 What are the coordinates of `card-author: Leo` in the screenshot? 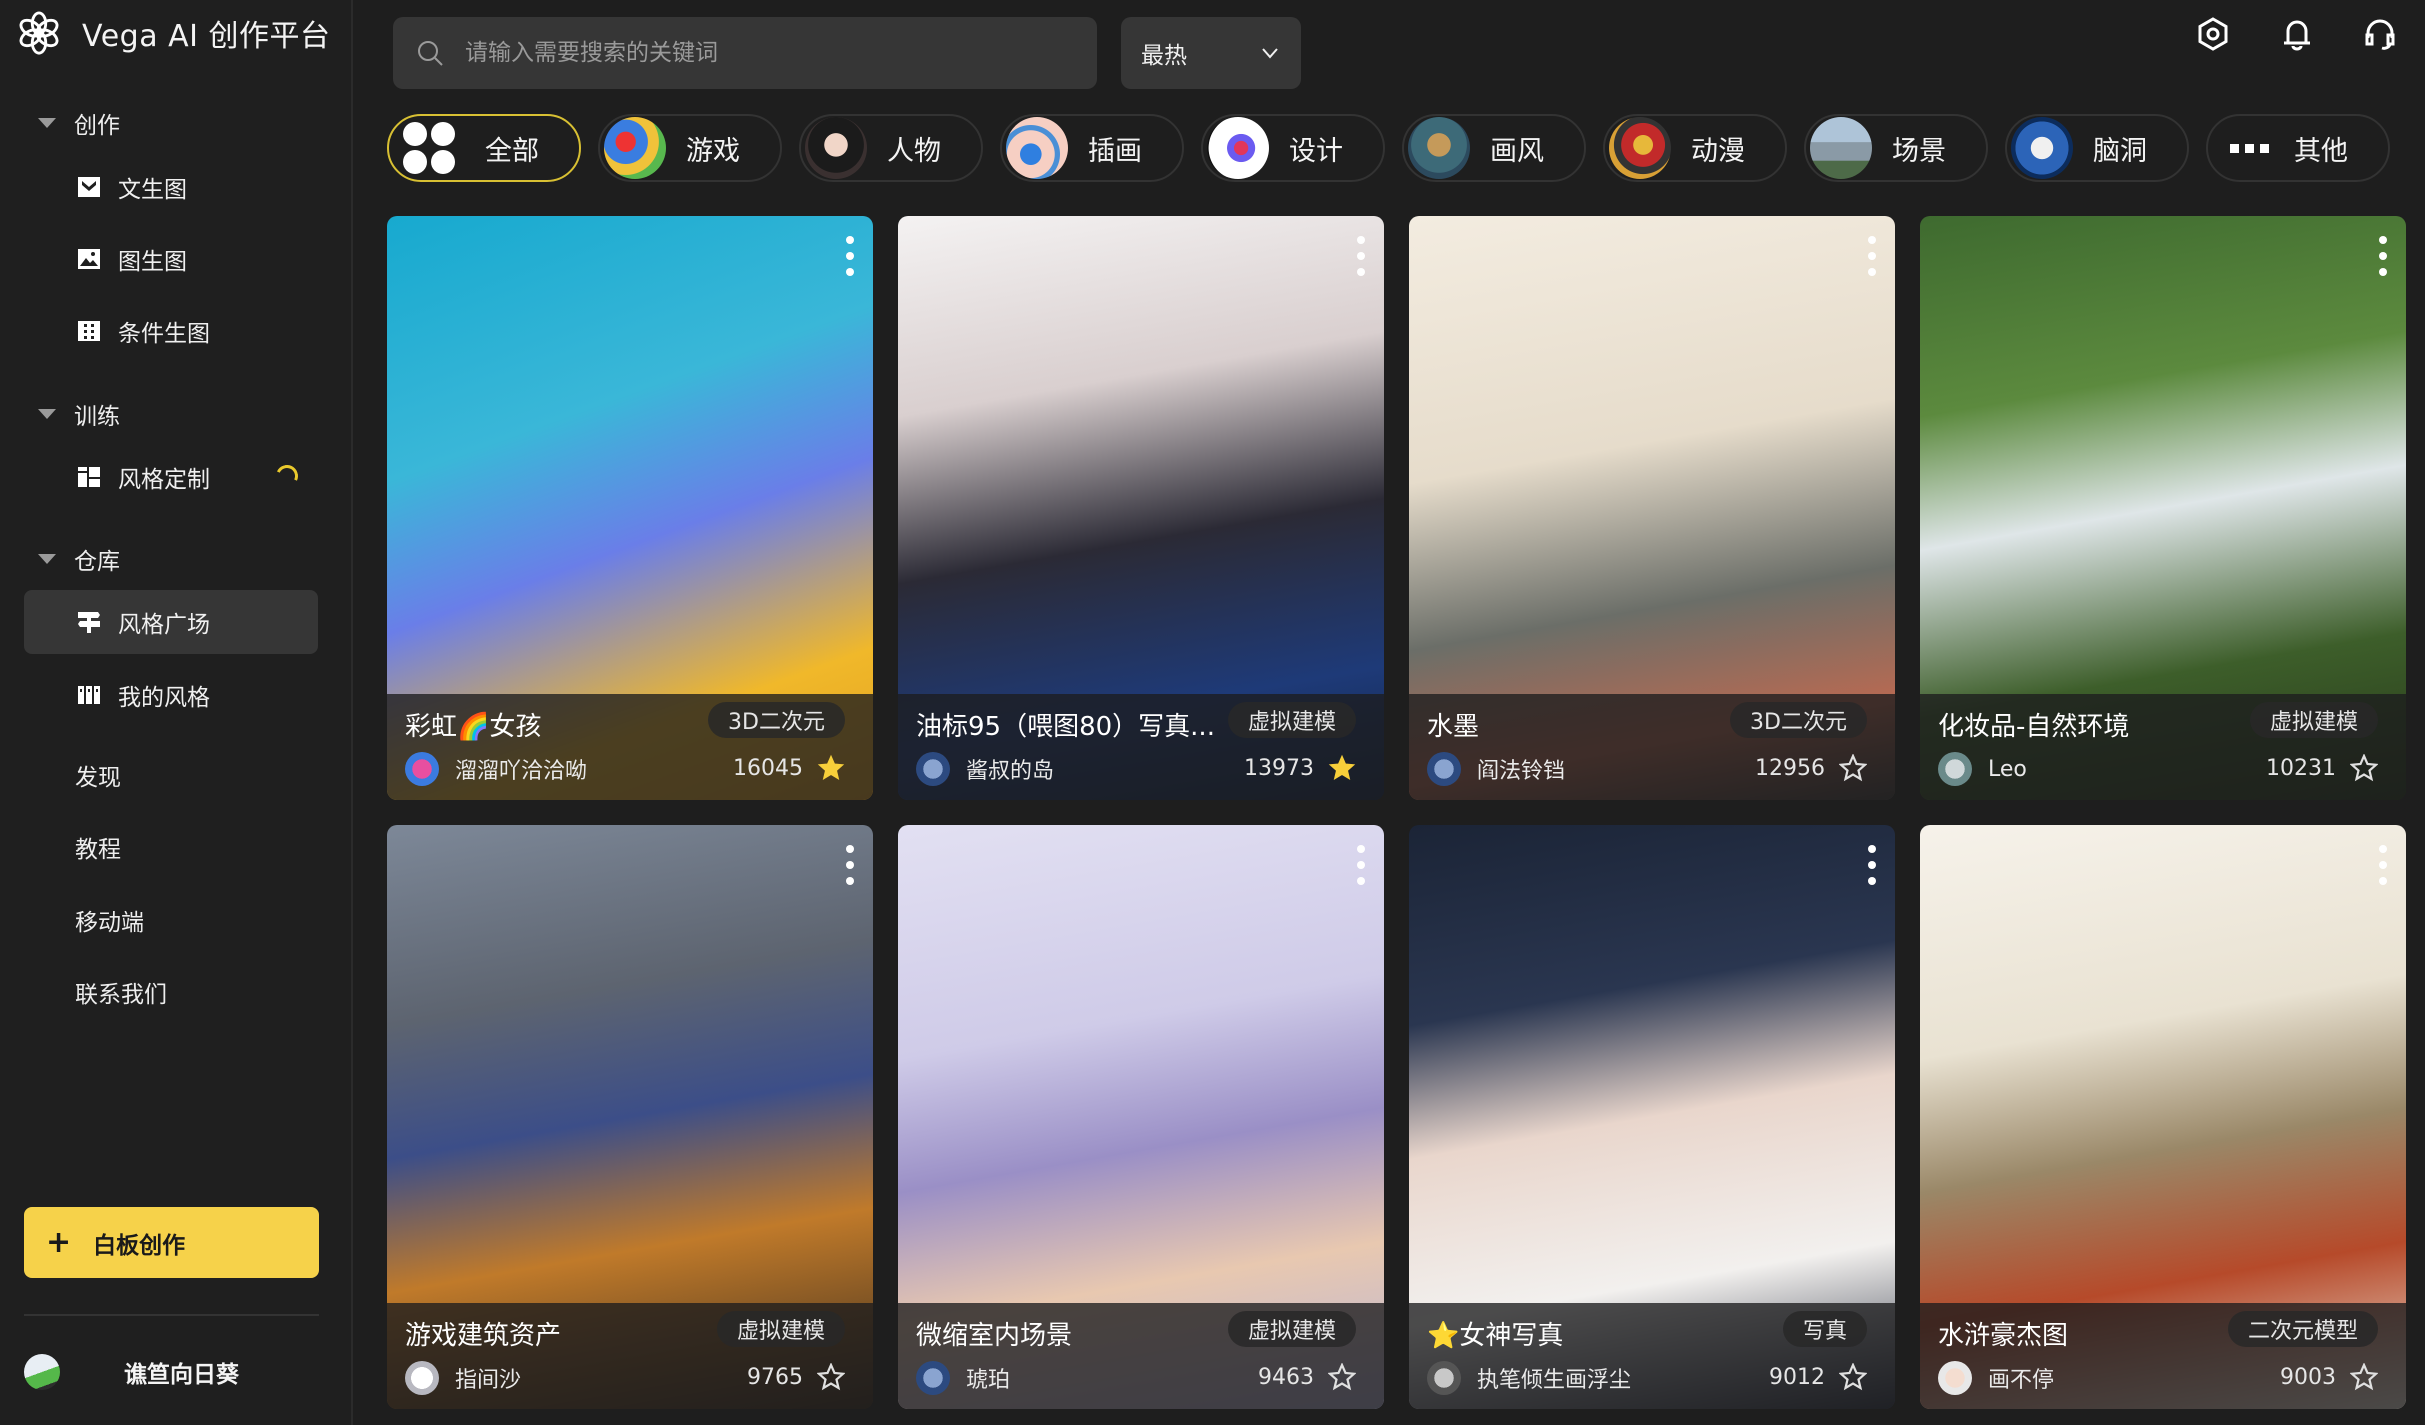 It's located at (1982, 769).